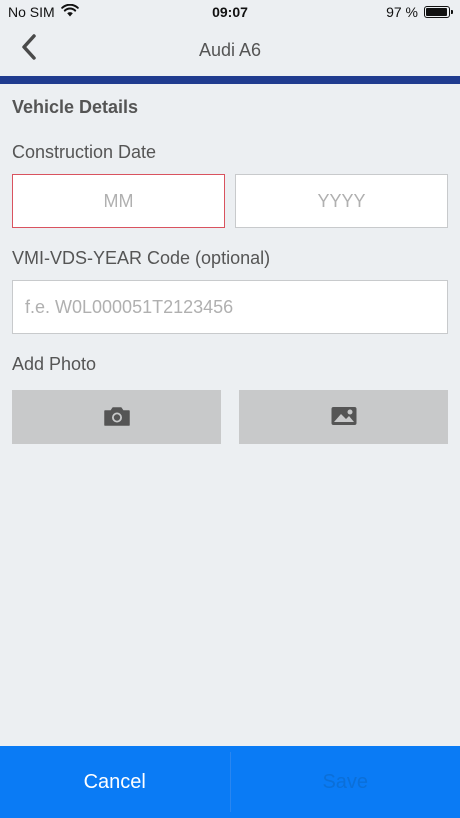 This screenshot has width=460, height=818. What do you see at coordinates (341, 201) in the screenshot?
I see `year-input` at bounding box center [341, 201].